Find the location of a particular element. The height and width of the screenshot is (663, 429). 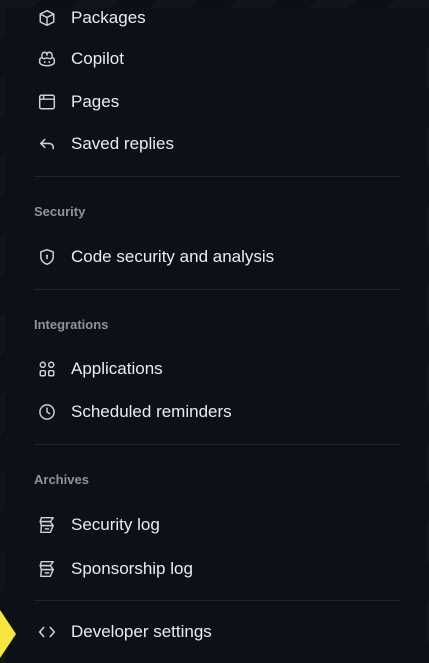

reply-icon is located at coordinates (47, 144).